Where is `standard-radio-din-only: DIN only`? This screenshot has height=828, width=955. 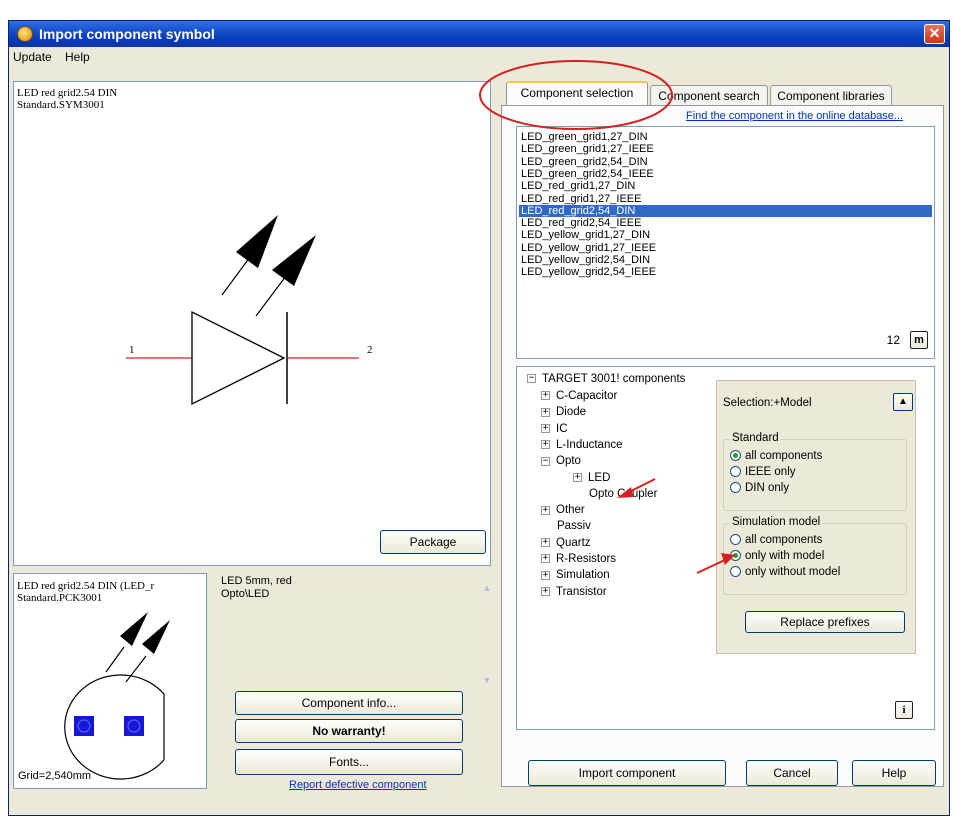
standard-radio-din-only: DIN only is located at coordinates (759, 488).